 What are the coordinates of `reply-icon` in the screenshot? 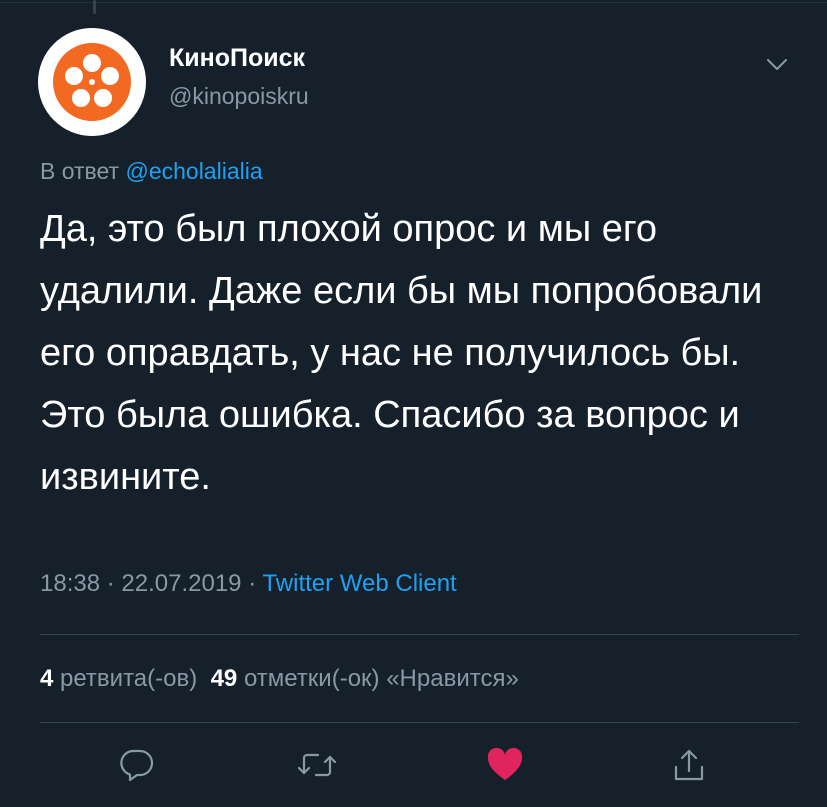 It's located at (137, 765).